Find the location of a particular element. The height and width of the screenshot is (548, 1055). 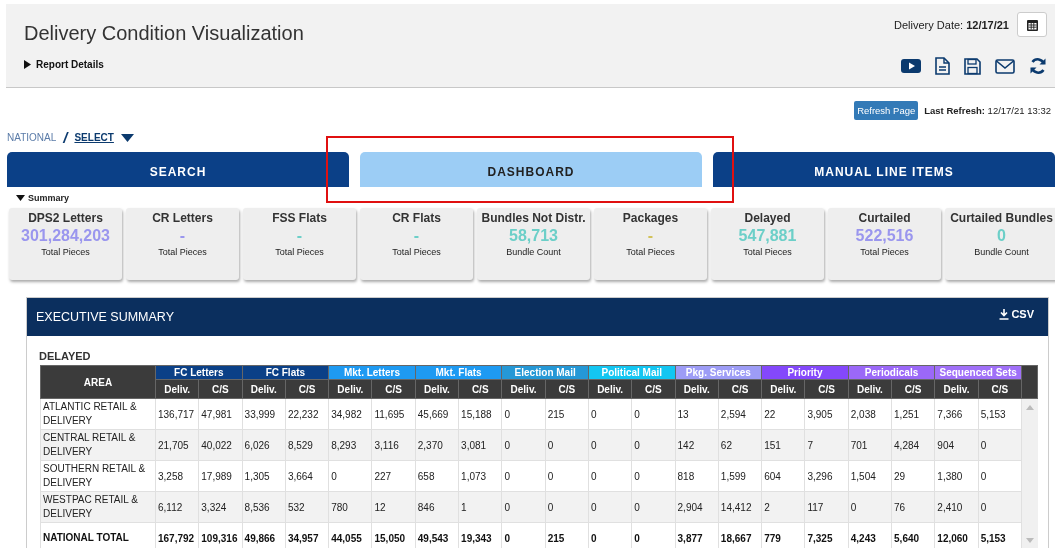

refresh-icon is located at coordinates (1038, 66).